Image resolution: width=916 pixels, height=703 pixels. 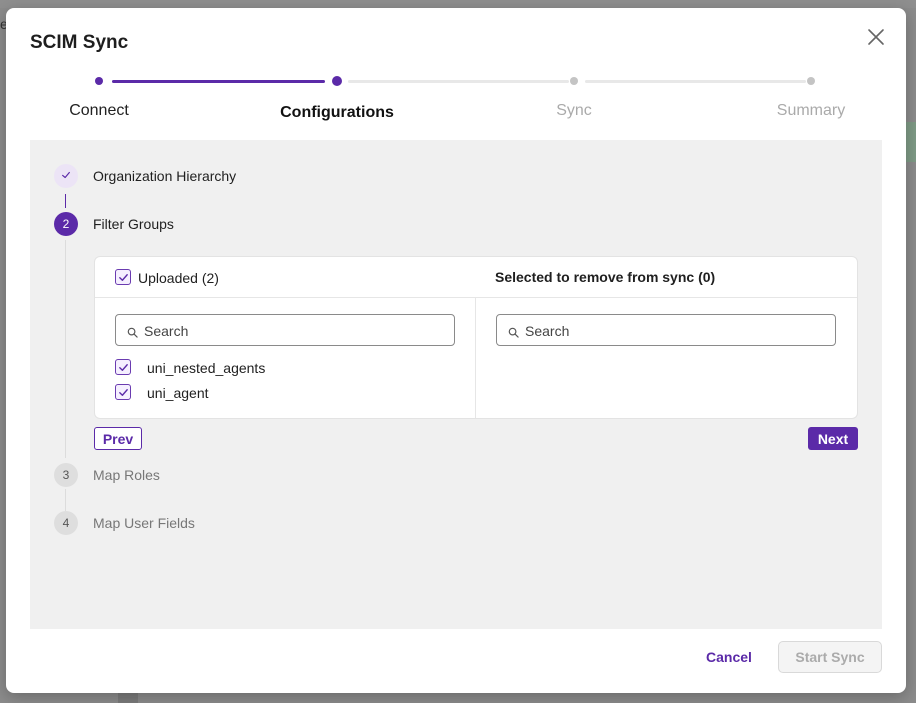 I want to click on stepper-line-sync, so click(x=695, y=81).